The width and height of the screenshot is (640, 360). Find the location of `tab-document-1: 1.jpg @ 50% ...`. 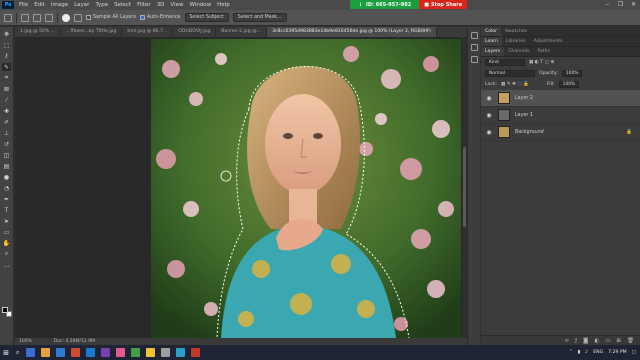

tab-document-1: 1.jpg @ 50% ... is located at coordinates (38, 32).